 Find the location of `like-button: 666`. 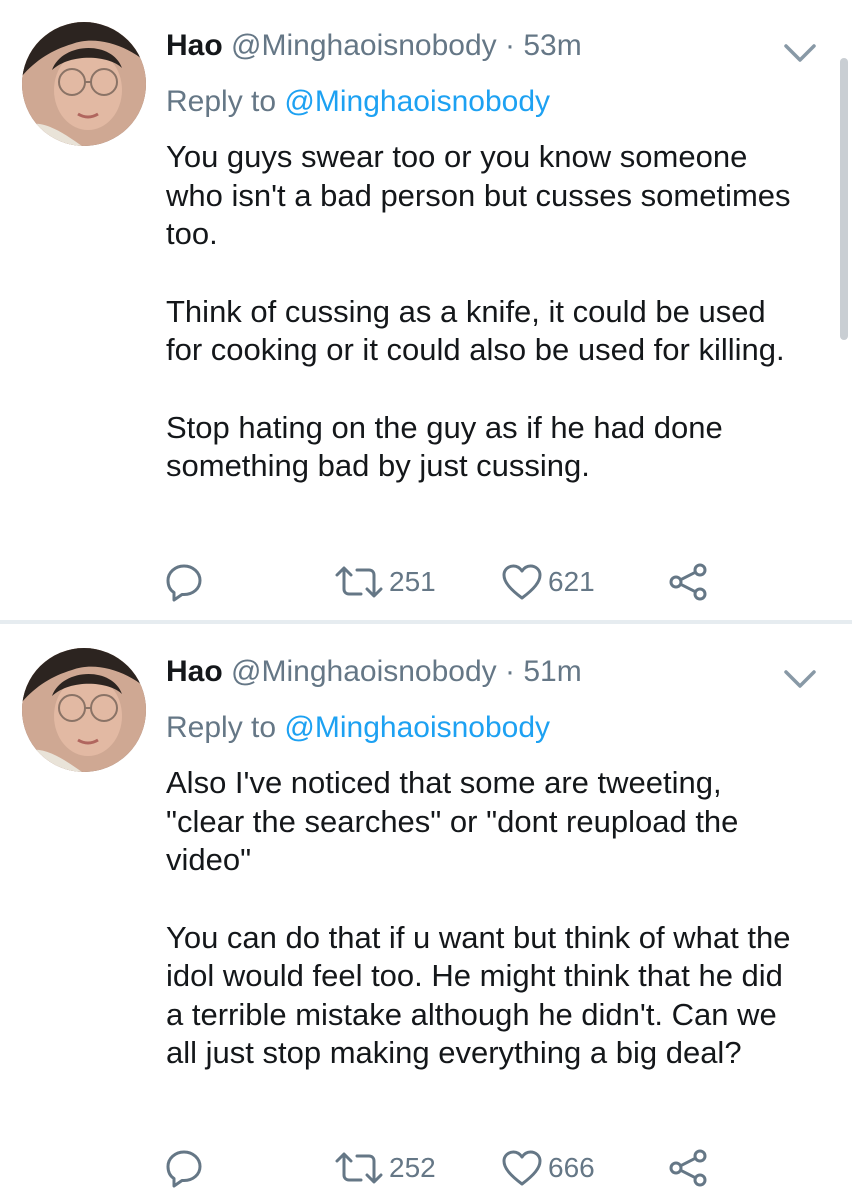

like-button: 666 is located at coordinates (547, 1168).